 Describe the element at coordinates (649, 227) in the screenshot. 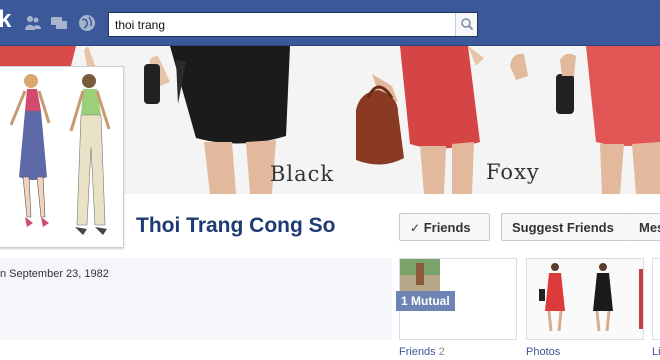

I see `message-button-label: Mes` at that location.